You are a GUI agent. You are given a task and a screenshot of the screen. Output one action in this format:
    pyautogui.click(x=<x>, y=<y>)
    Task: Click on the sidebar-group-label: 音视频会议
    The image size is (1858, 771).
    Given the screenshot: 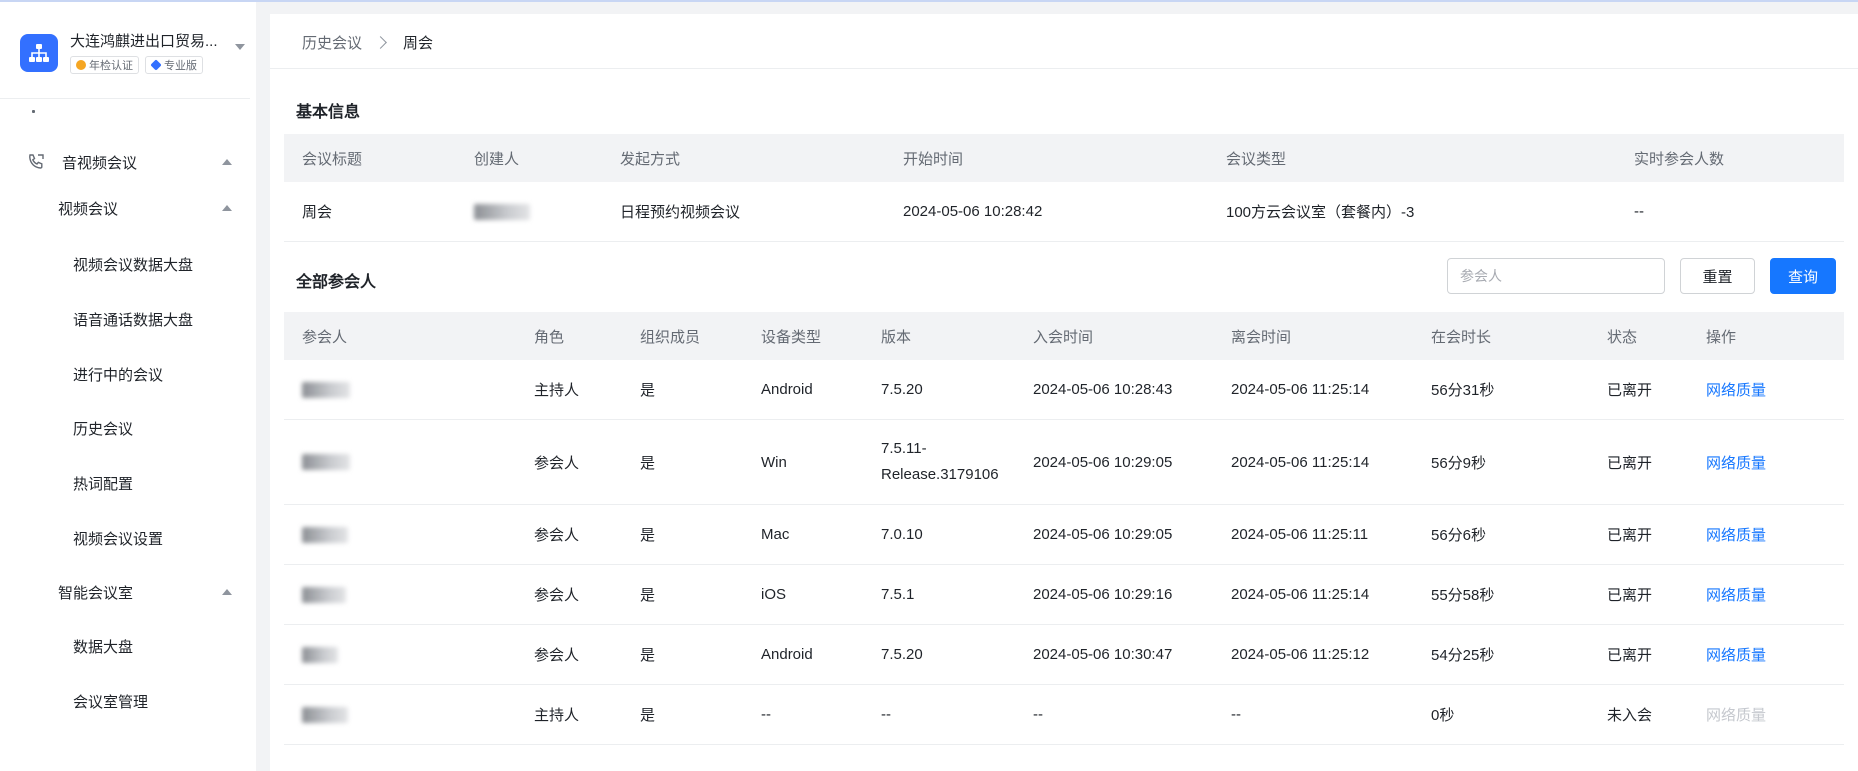 What is the action you would take?
    pyautogui.click(x=100, y=163)
    